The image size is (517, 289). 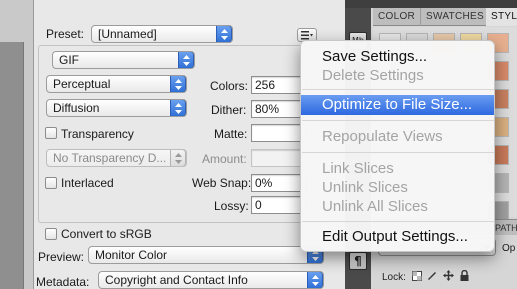 I want to click on preset-label: Preset:, so click(x=65, y=34).